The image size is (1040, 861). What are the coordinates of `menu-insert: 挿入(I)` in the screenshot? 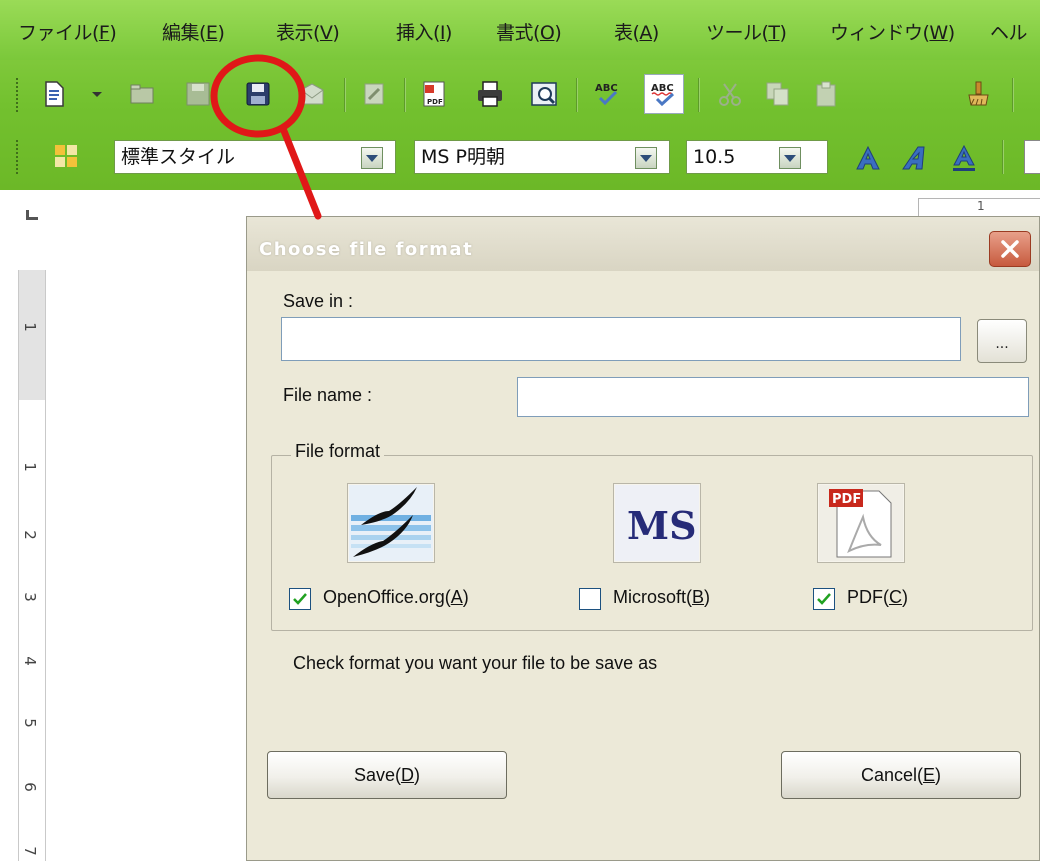 It's located at (424, 31).